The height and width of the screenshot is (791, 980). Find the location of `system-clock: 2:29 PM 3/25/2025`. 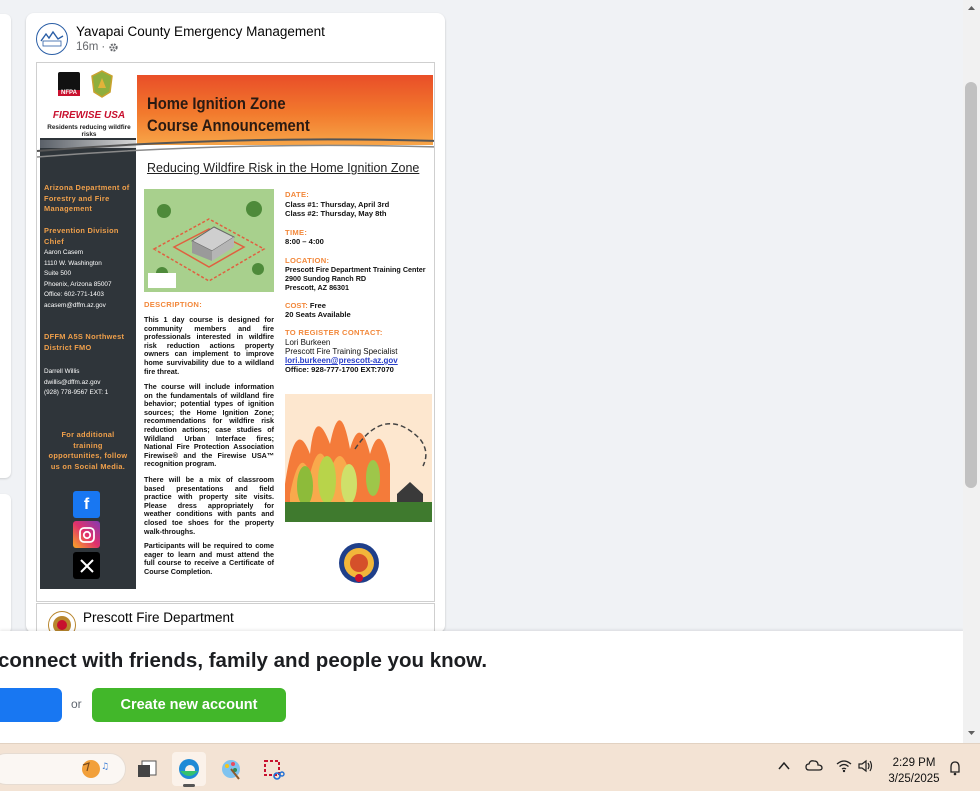

system-clock: 2:29 PM 3/25/2025 is located at coordinates (914, 771).